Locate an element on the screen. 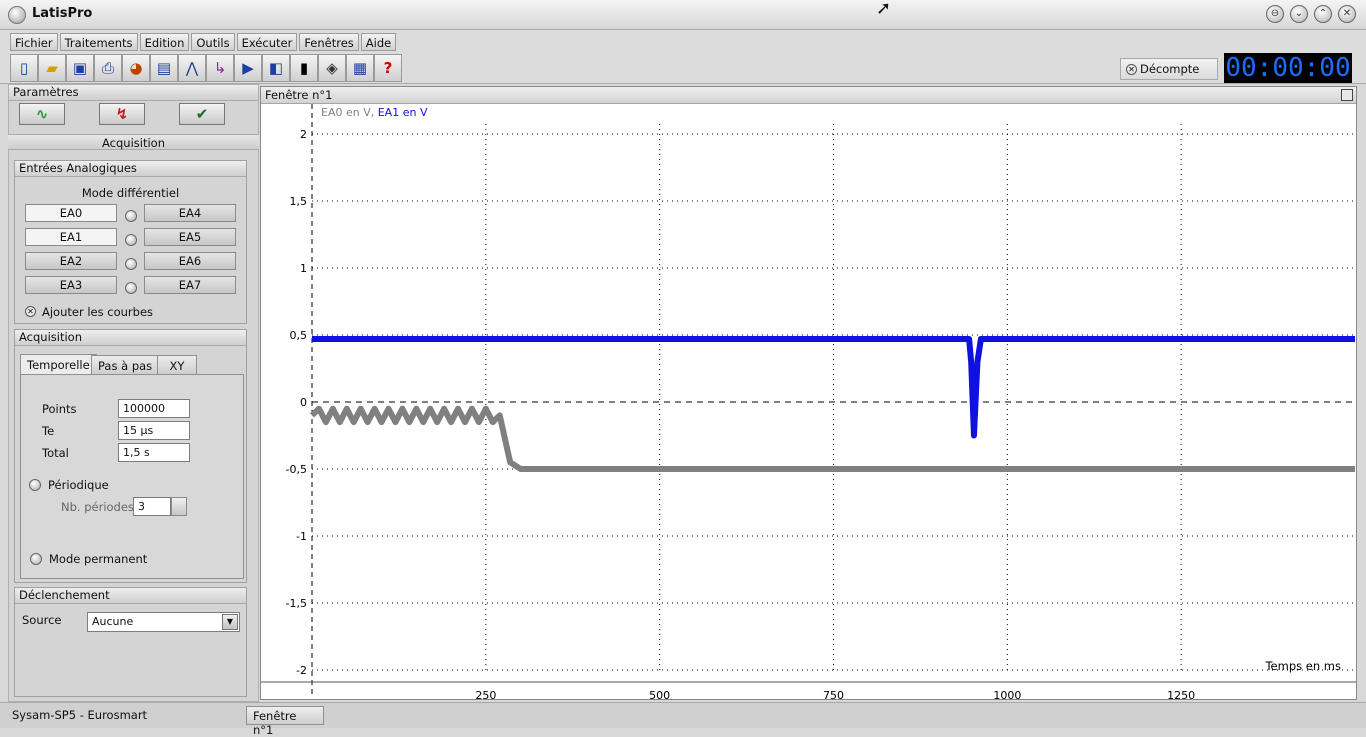 This screenshot has height=737, width=1366. play-icon: ▶ is located at coordinates (248, 68).